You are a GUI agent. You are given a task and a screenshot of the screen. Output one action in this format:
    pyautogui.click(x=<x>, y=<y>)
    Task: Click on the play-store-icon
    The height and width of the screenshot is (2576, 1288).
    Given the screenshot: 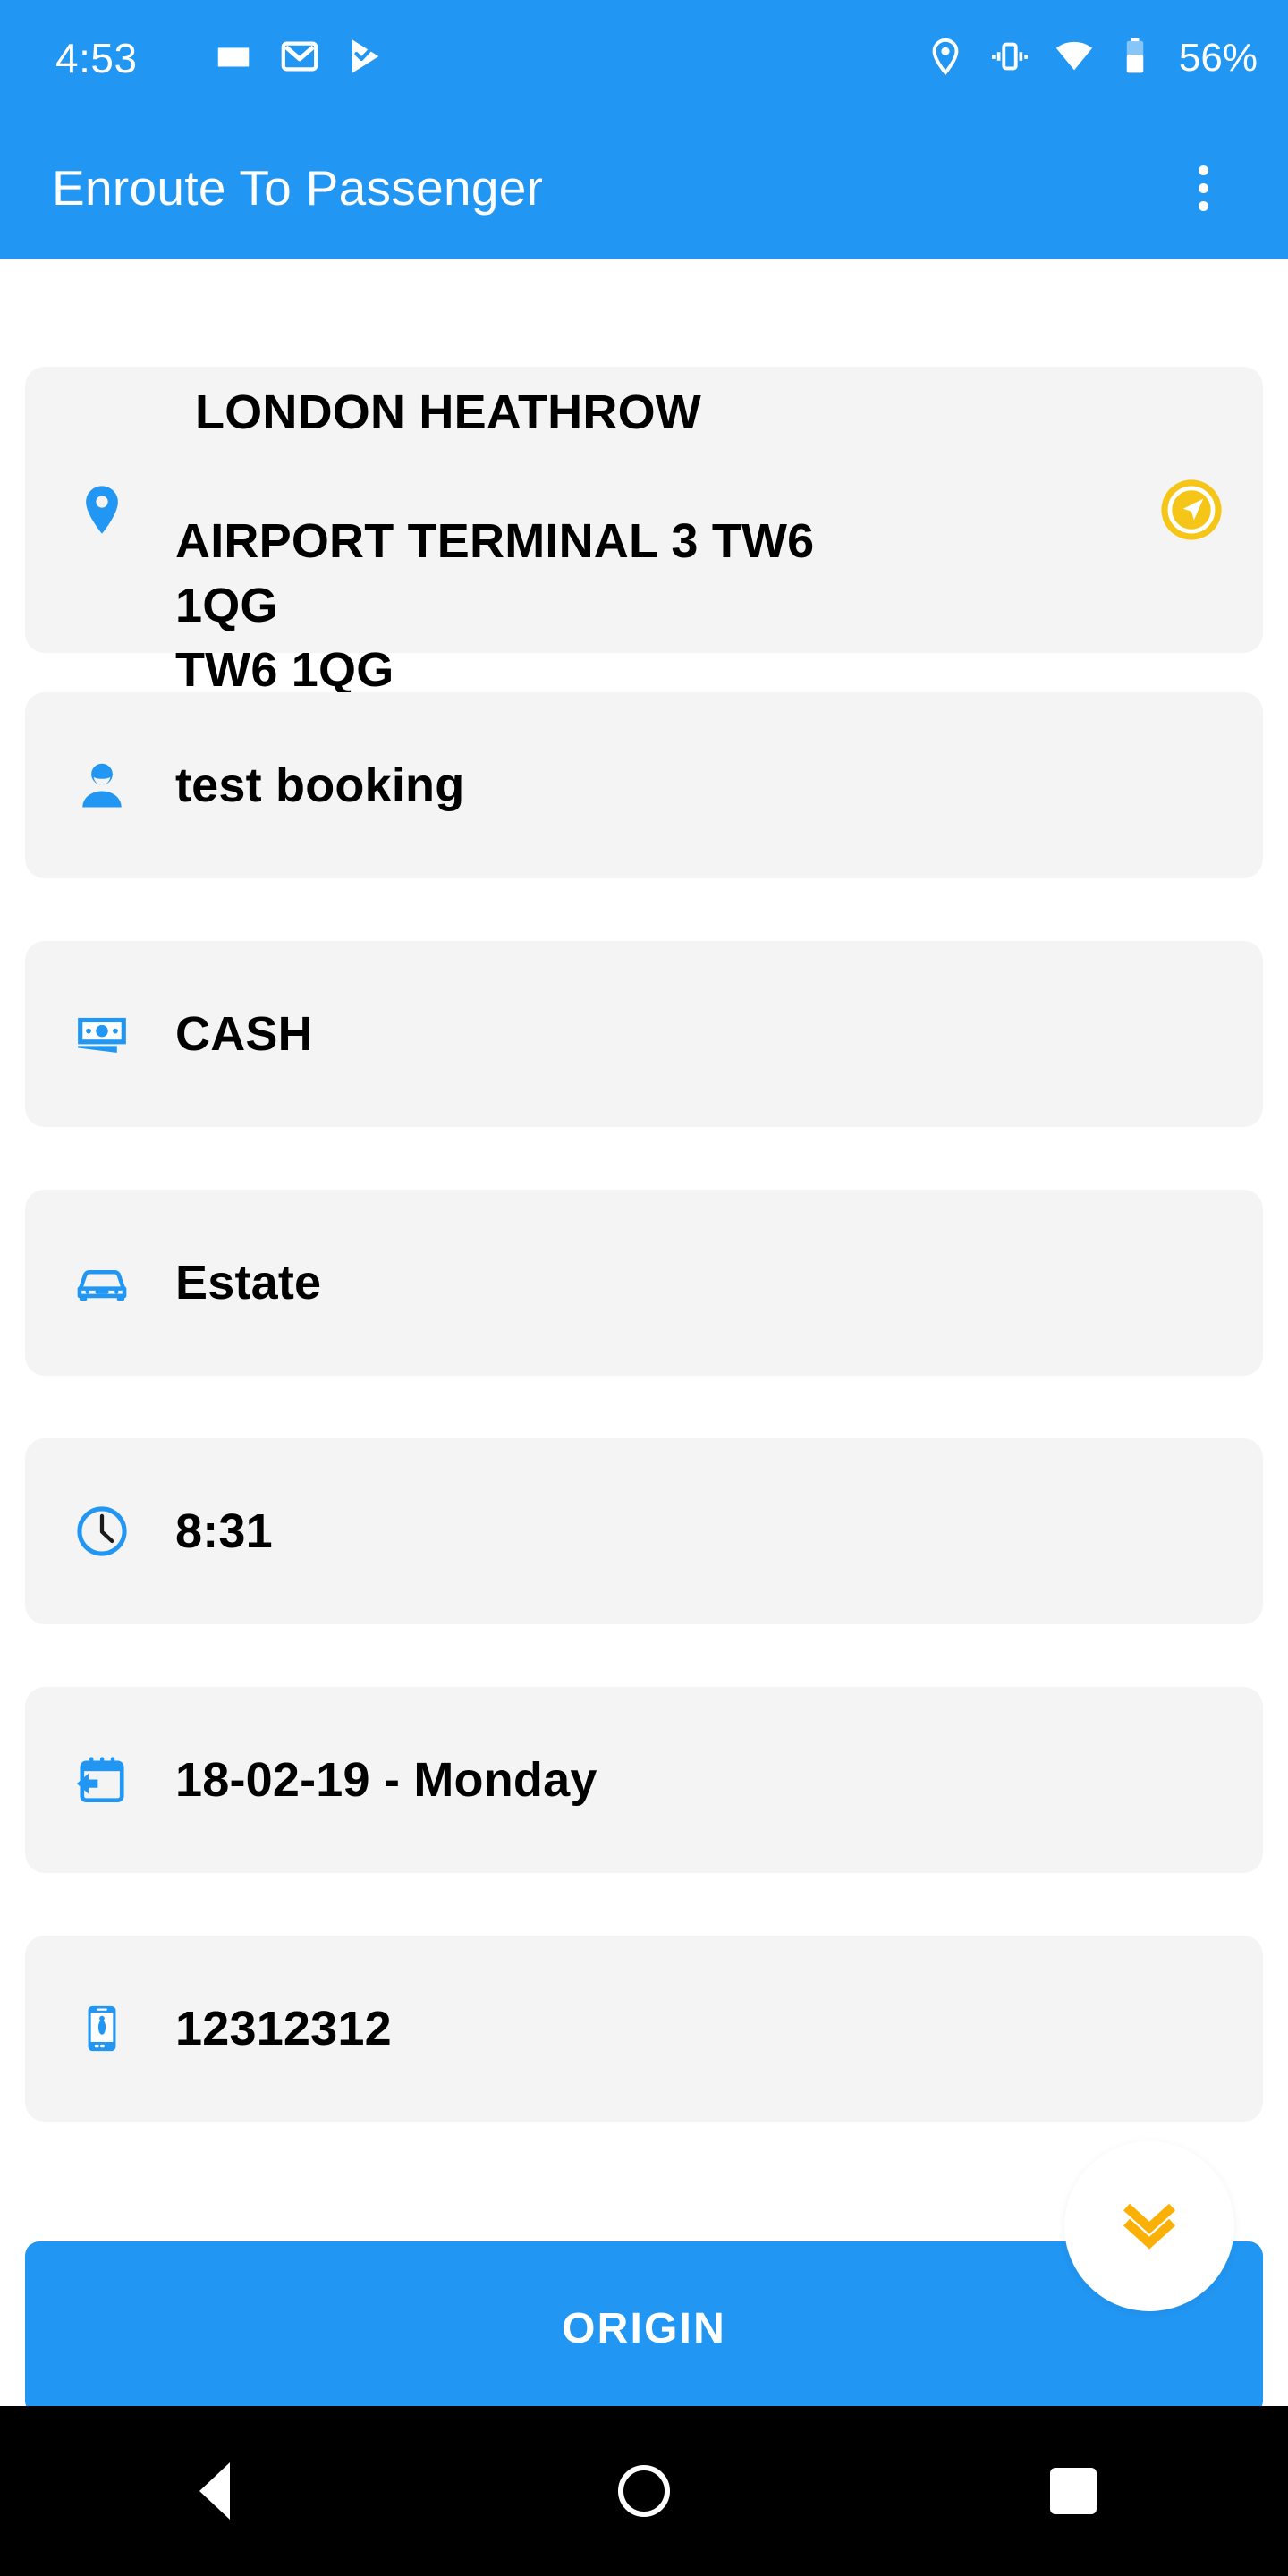 What is the action you would take?
    pyautogui.click(x=365, y=58)
    